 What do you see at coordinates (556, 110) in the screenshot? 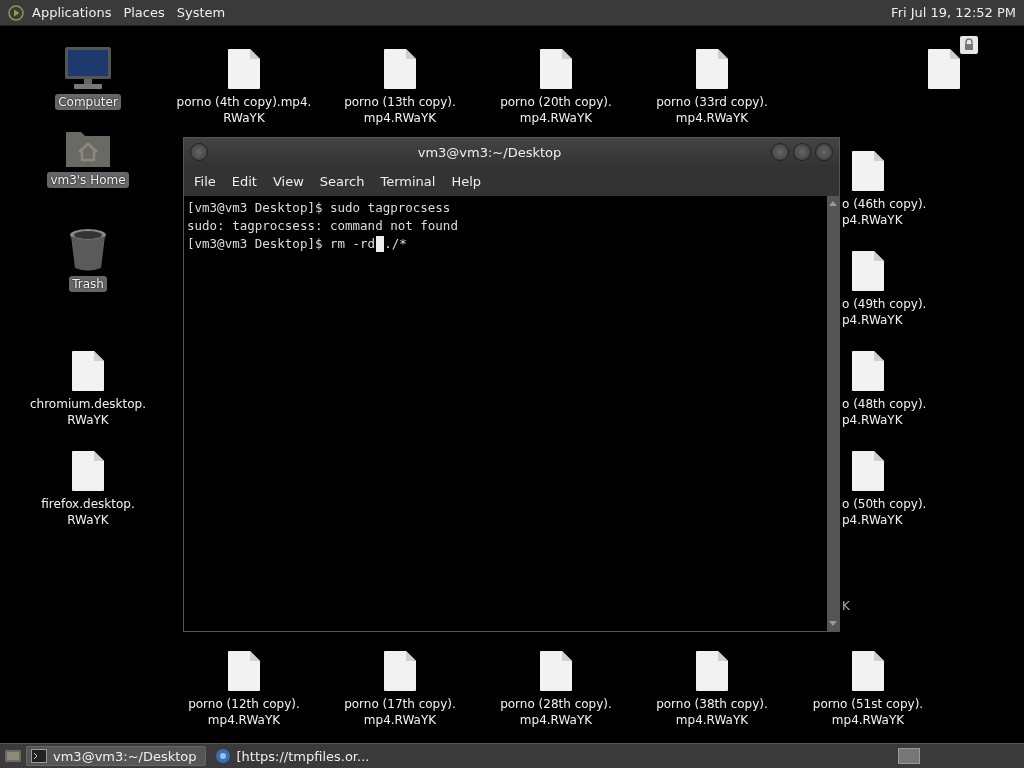
I see `file-label: porno (20th copy). mp4.RWaYK` at bounding box center [556, 110].